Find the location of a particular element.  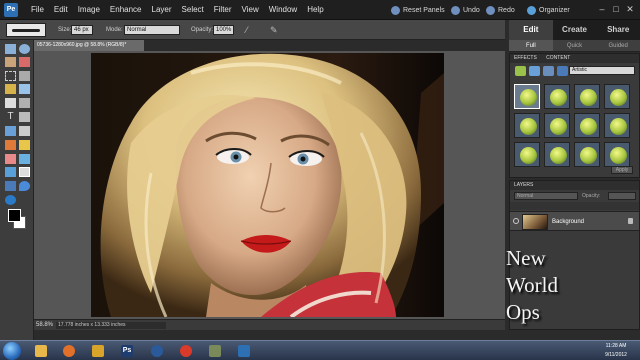

redo-button: Redo is located at coordinates (500, 10).